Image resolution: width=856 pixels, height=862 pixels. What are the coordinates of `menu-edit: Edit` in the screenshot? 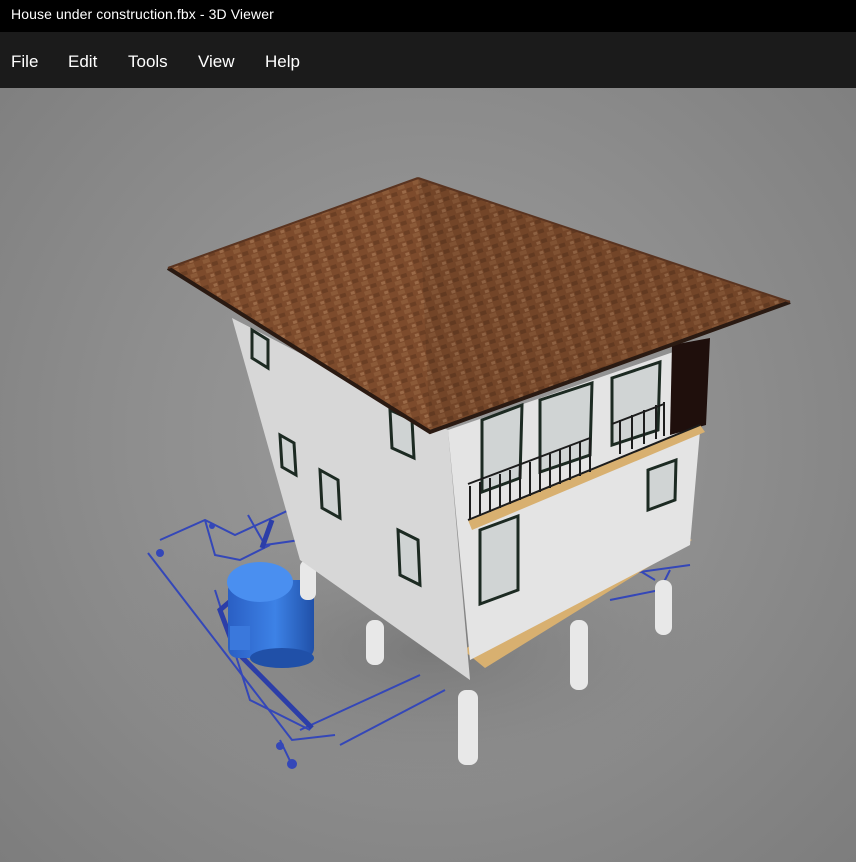 It's located at (82, 62).